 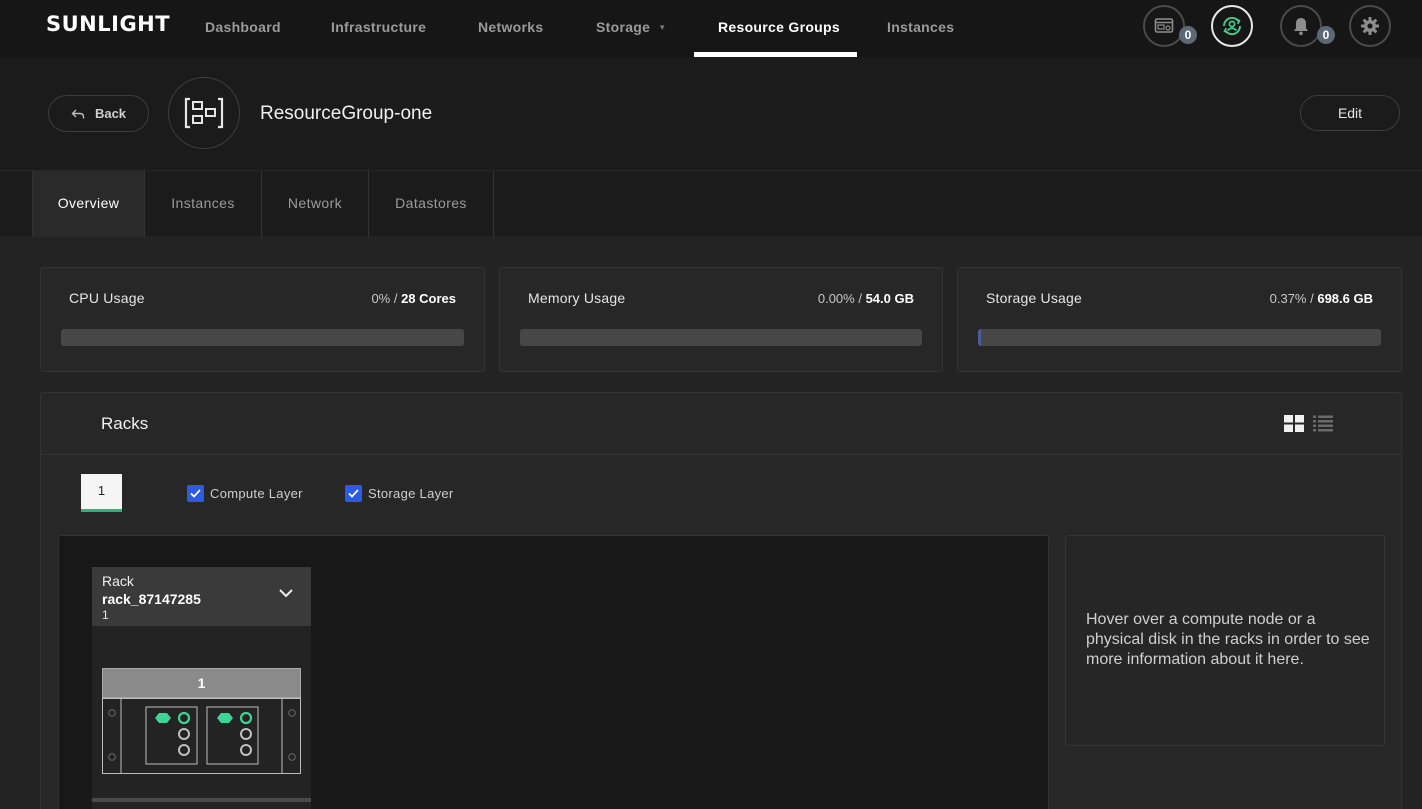 I want to click on nav-instances: Instances, so click(x=920, y=28).